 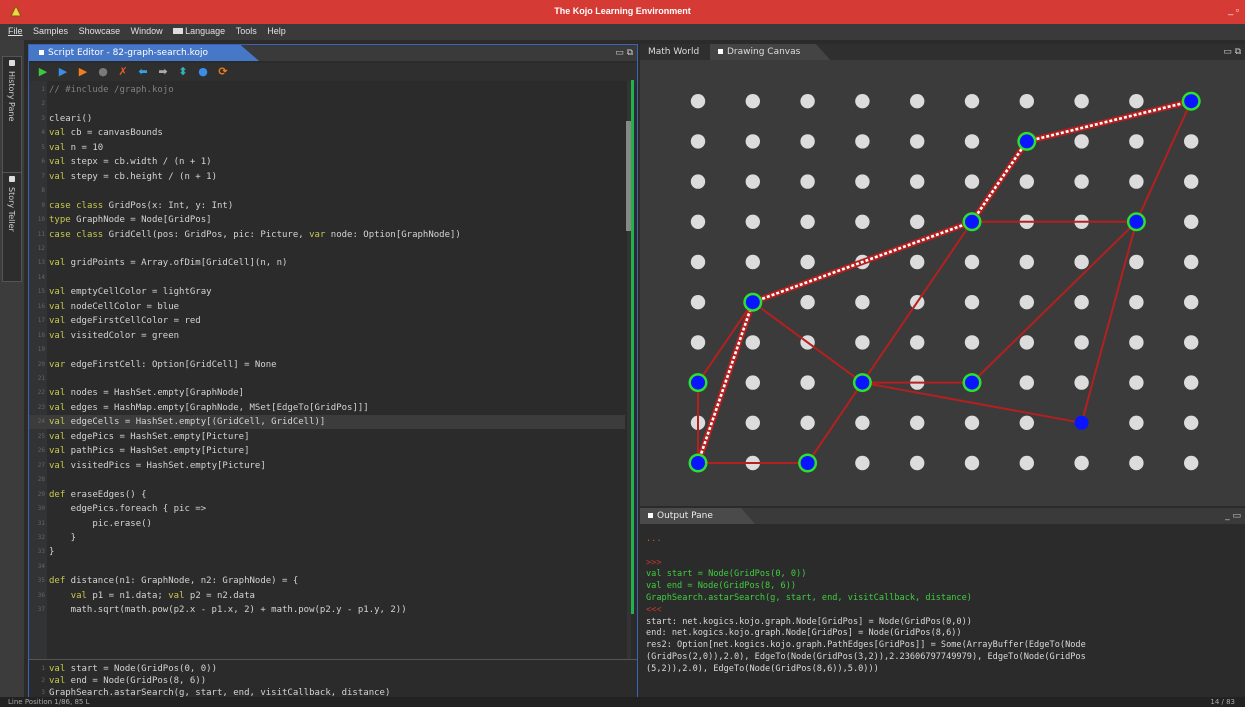 I want to click on code-line: 26 val pathPics = HashSet.empty[Picture], so click(x=327, y=451).